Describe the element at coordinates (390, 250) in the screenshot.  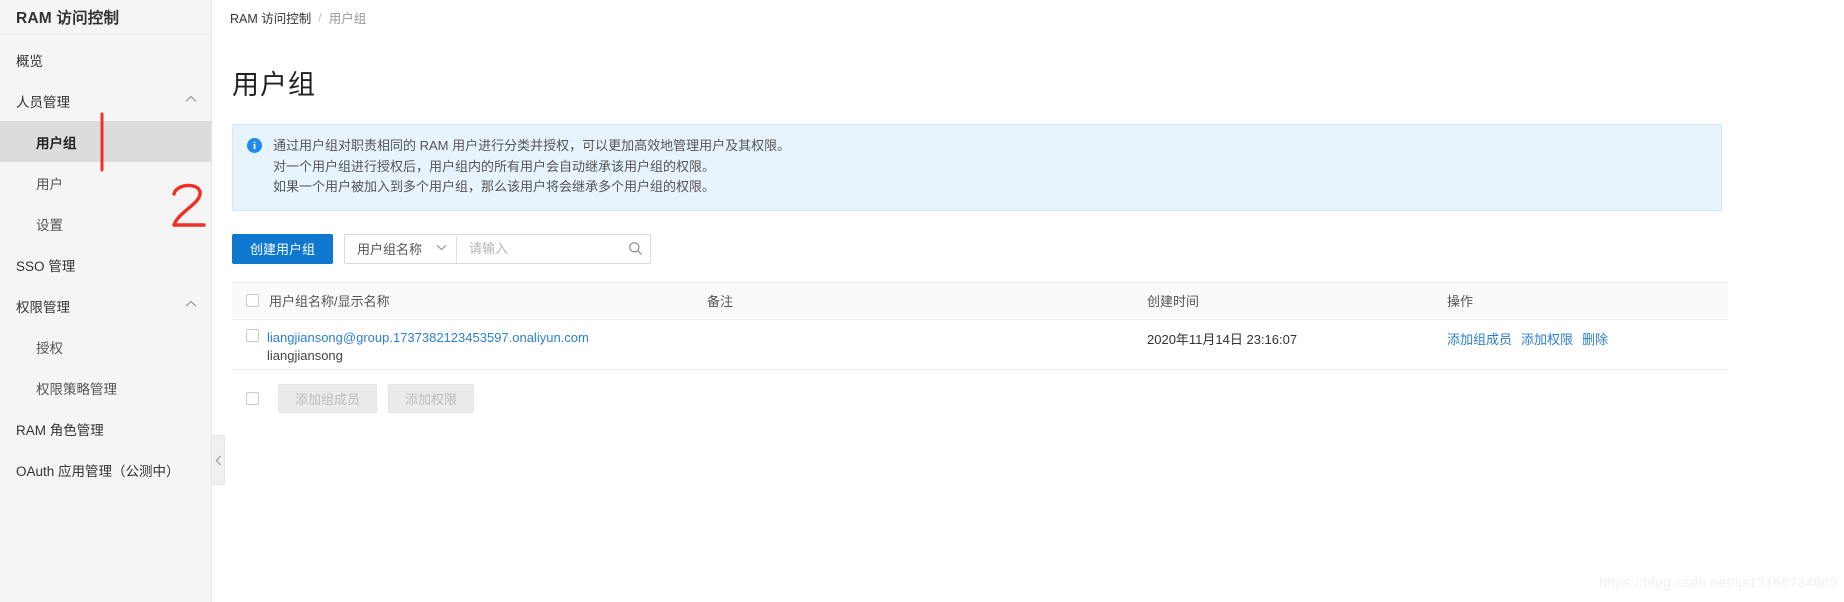
I see `search-filter-value: 用户组名称` at that location.